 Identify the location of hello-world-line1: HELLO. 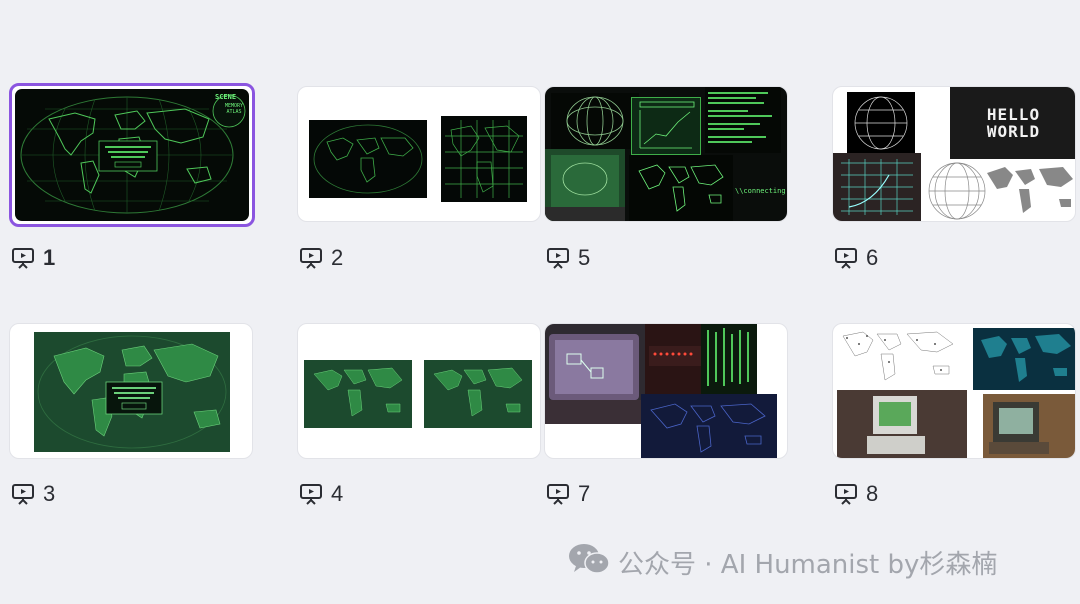
(1013, 114).